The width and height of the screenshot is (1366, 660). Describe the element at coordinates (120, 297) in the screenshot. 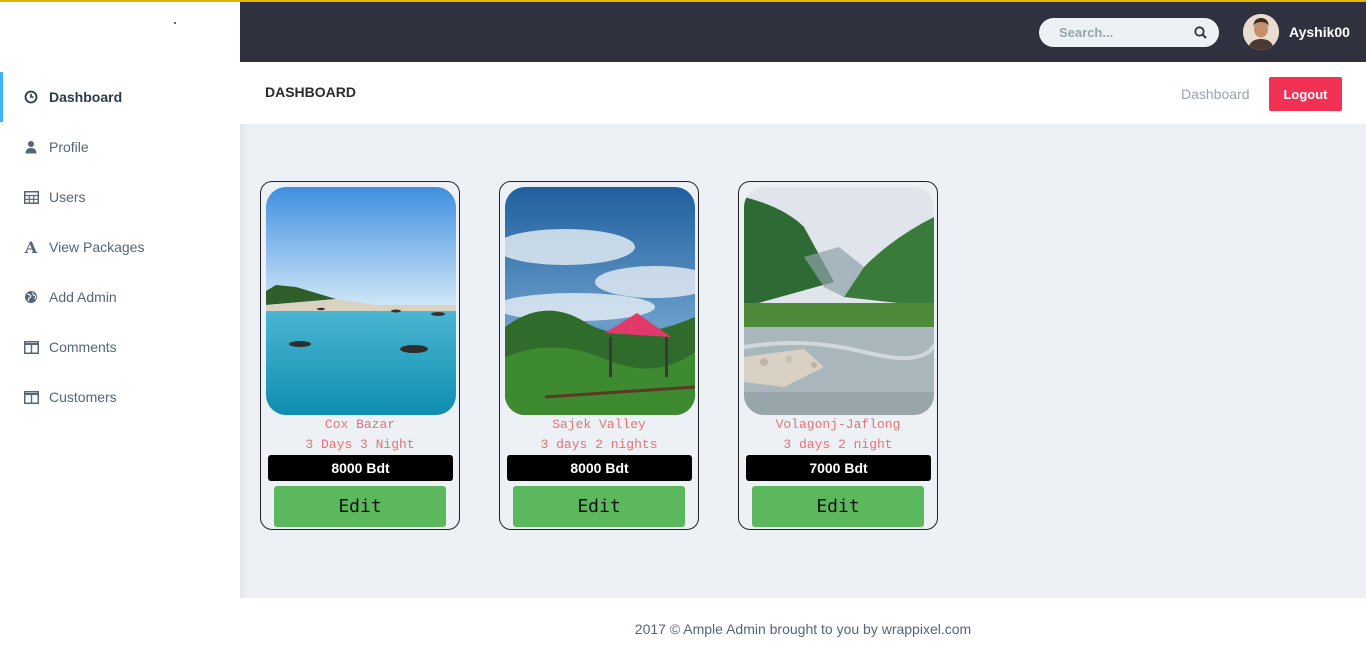

I see `sidebar-item-add-admin: Add Admin` at that location.